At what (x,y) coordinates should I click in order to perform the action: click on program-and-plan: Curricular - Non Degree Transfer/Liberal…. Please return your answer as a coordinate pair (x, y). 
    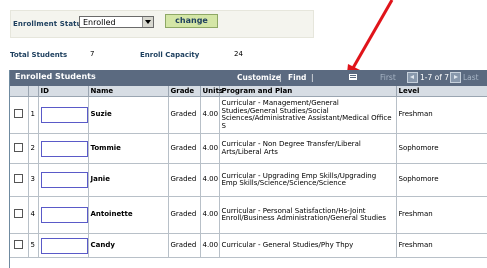
    Looking at the image, I should click on (308, 148).